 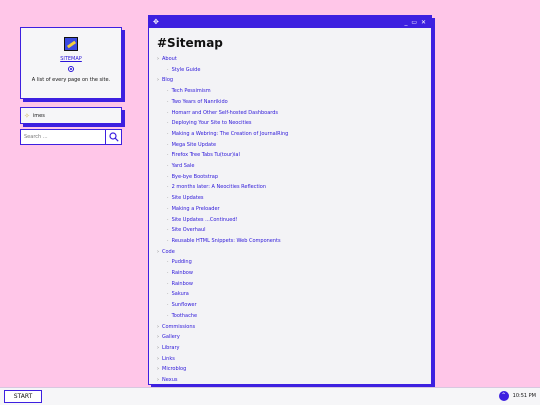 I want to click on list-item: · Toothache, so click(x=182, y=315).